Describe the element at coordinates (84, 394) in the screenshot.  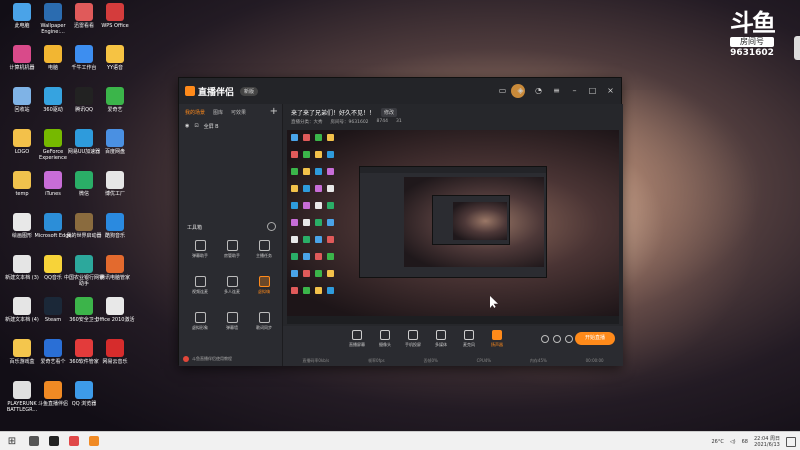
I see `desktop-icon: QQ 浏览器` at that location.